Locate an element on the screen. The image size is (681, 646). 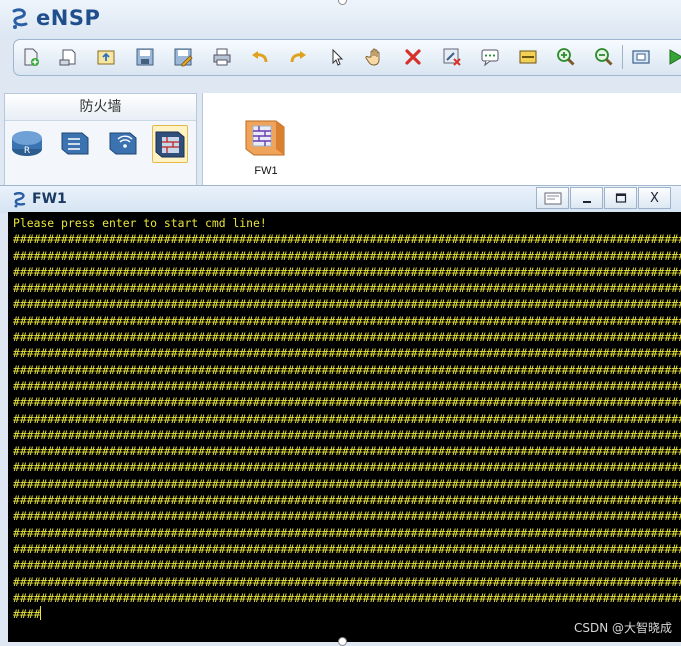
switch-icon is located at coordinates (75, 143).